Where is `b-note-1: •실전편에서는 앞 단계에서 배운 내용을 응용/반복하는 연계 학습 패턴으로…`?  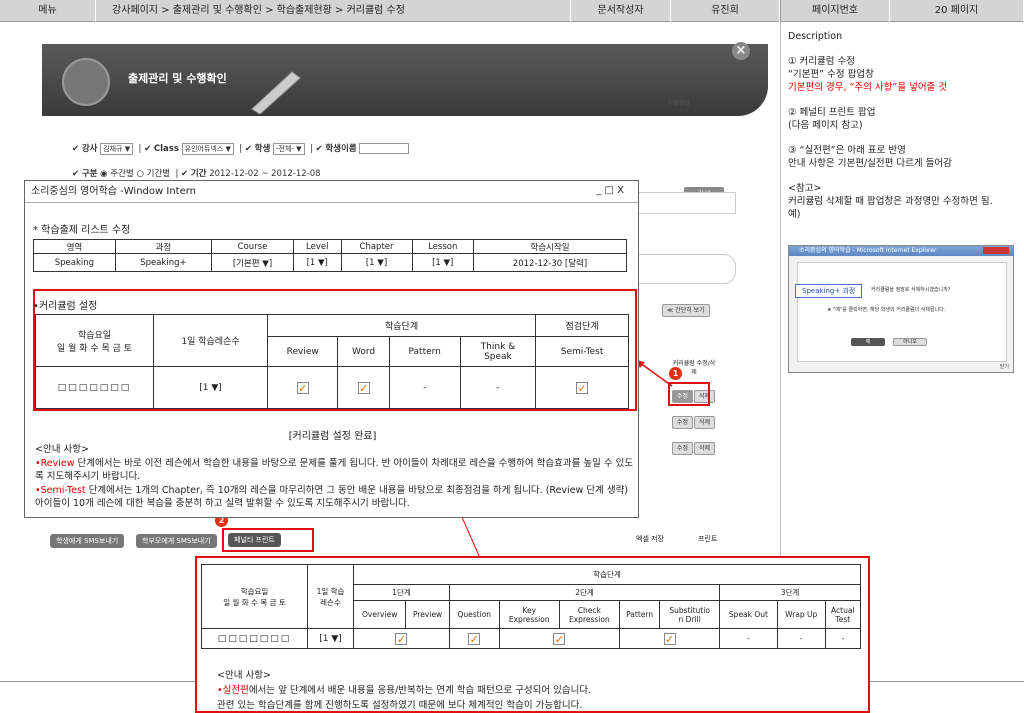
b-note-1: •실전편에서는 앞 단계에서 배운 내용을 응용/반복하는 연계 학습 패턴으로… is located at coordinates (404, 690).